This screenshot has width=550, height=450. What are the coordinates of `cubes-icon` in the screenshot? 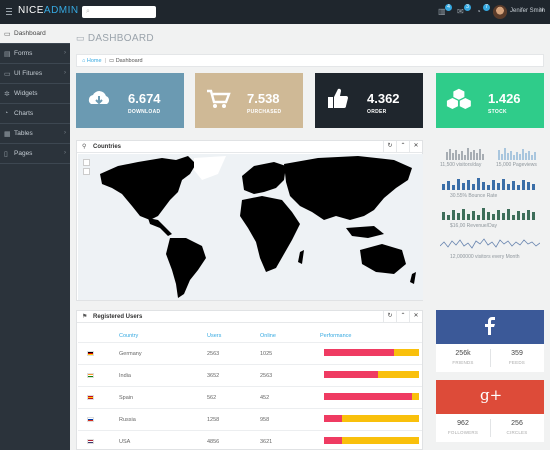 It's located at (458, 98).